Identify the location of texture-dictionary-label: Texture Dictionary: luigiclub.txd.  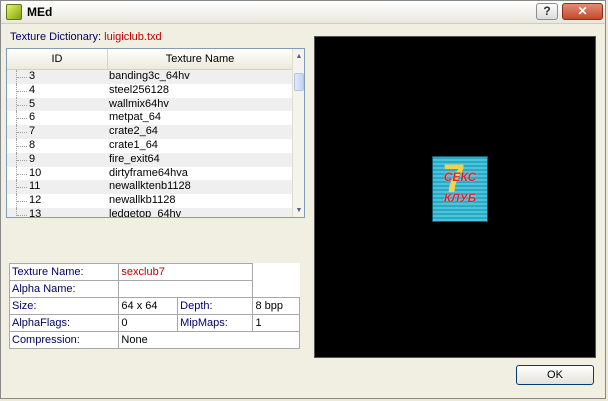
(86, 37).